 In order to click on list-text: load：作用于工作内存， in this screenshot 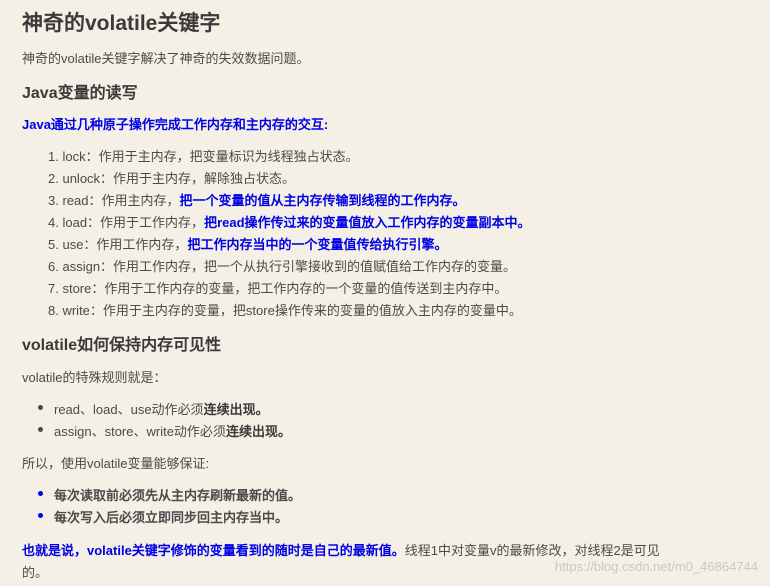, I will do `click(133, 222)`.